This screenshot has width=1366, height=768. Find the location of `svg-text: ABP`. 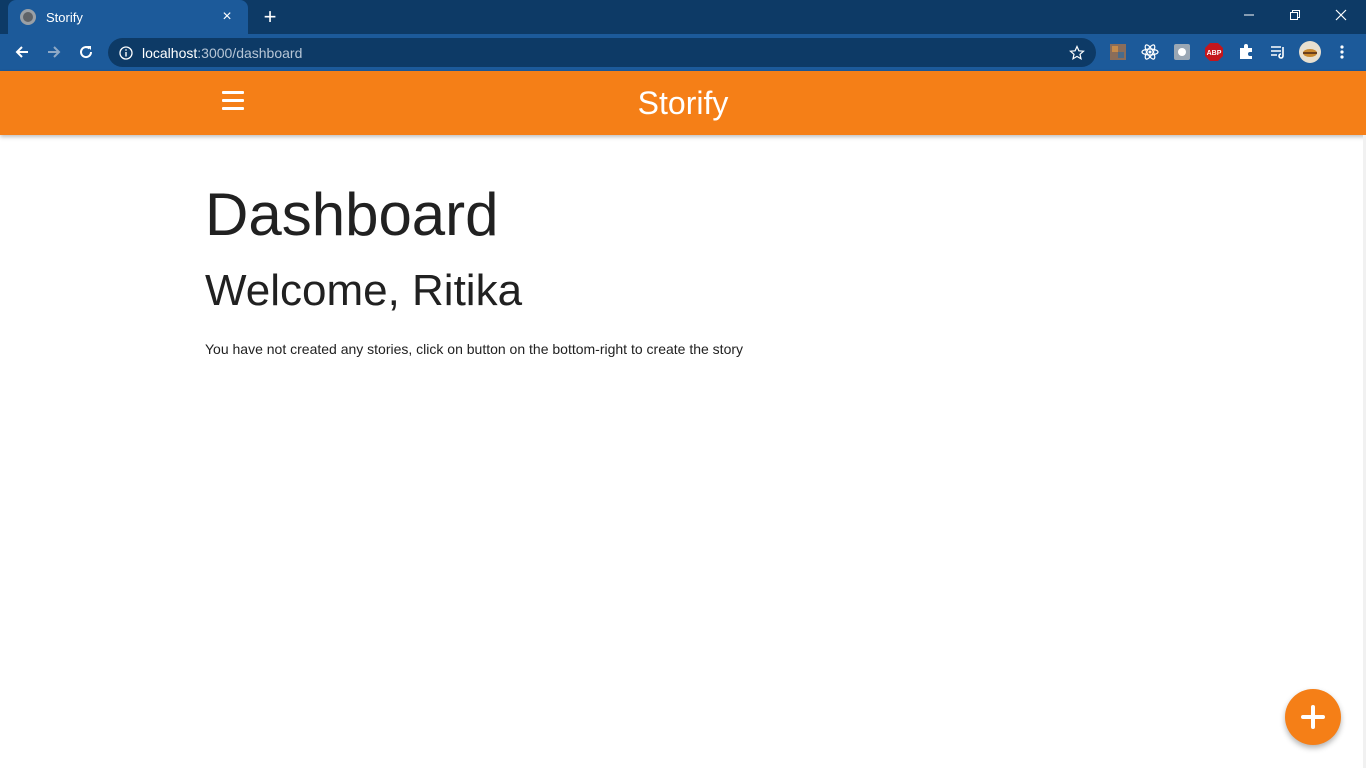

svg-text: ABP is located at coordinates (1214, 53).